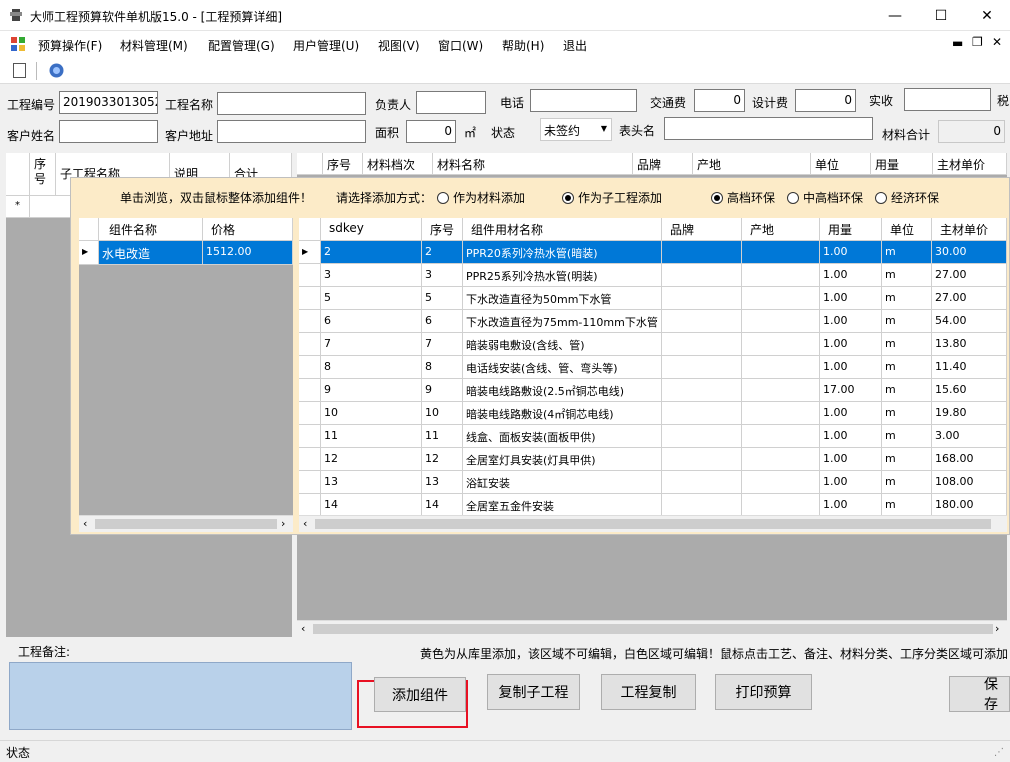  Describe the element at coordinates (241, 45) in the screenshot. I see `menu-config-mgmt: 配置管理(G)` at that location.